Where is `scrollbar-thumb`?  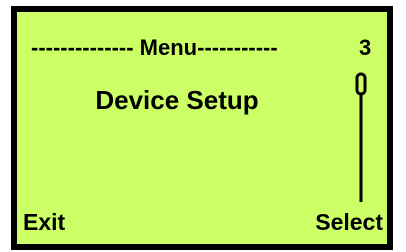
scrollbar-thumb is located at coordinates (361, 84).